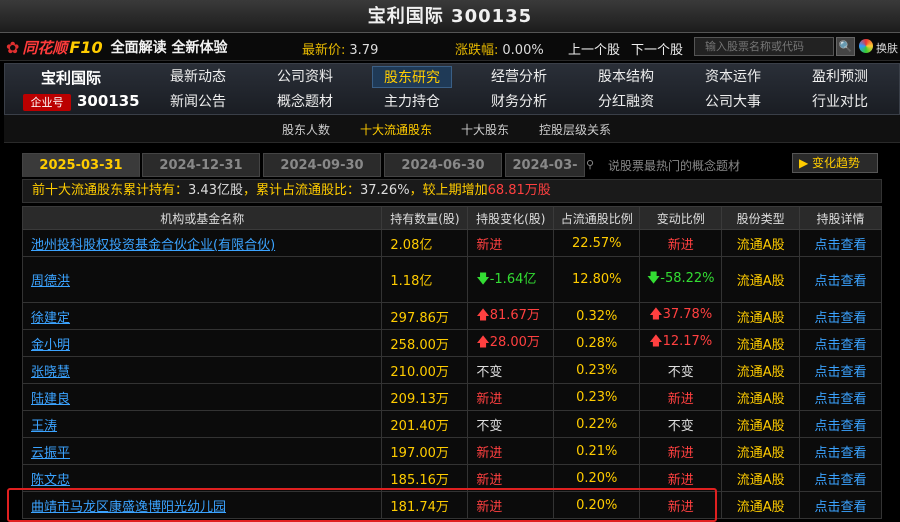 The height and width of the screenshot is (522, 900). I want to click on holder-name-link: 周德洪, so click(50, 281).